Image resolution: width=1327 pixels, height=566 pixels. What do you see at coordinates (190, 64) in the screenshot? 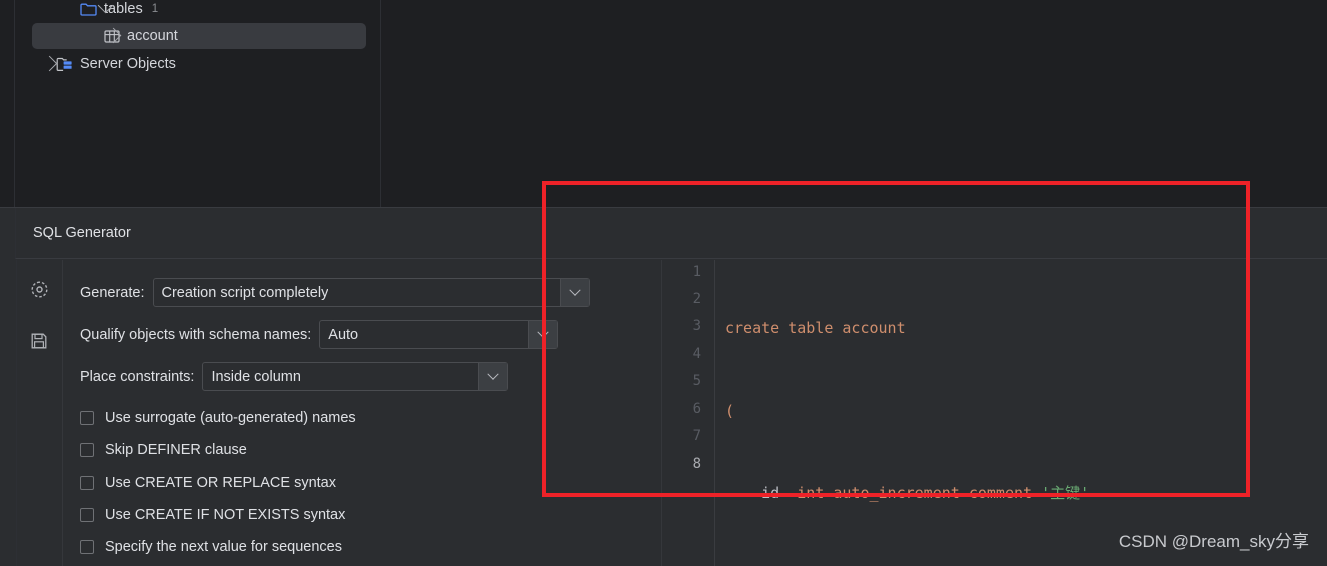
I see `tree-item-server-objects: Server Objects` at bounding box center [190, 64].